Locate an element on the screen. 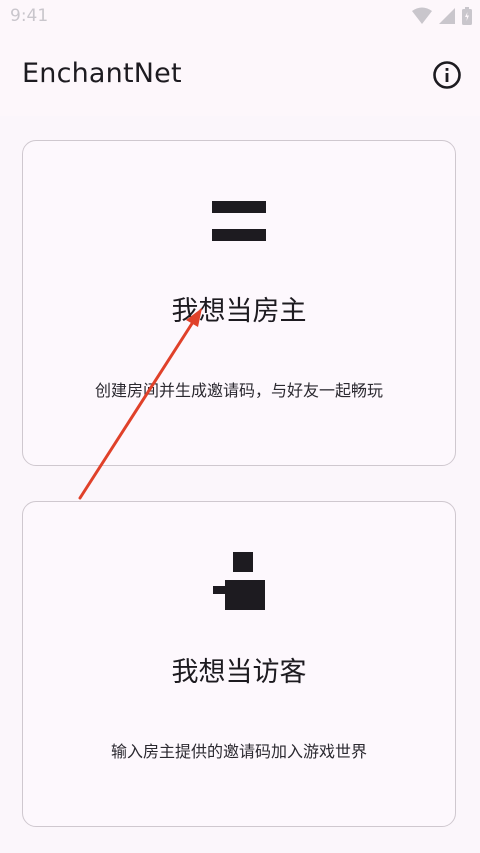 Image resolution: width=480 pixels, height=853 pixels. guest-card-title: 我想当访客 is located at coordinates (239, 672).